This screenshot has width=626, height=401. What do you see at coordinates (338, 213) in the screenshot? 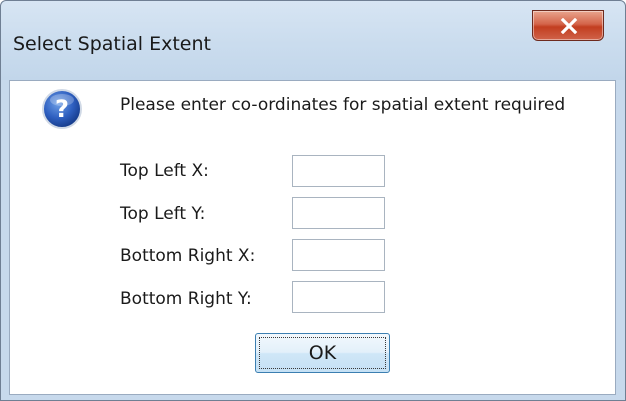
I see `top-left-y-input` at bounding box center [338, 213].